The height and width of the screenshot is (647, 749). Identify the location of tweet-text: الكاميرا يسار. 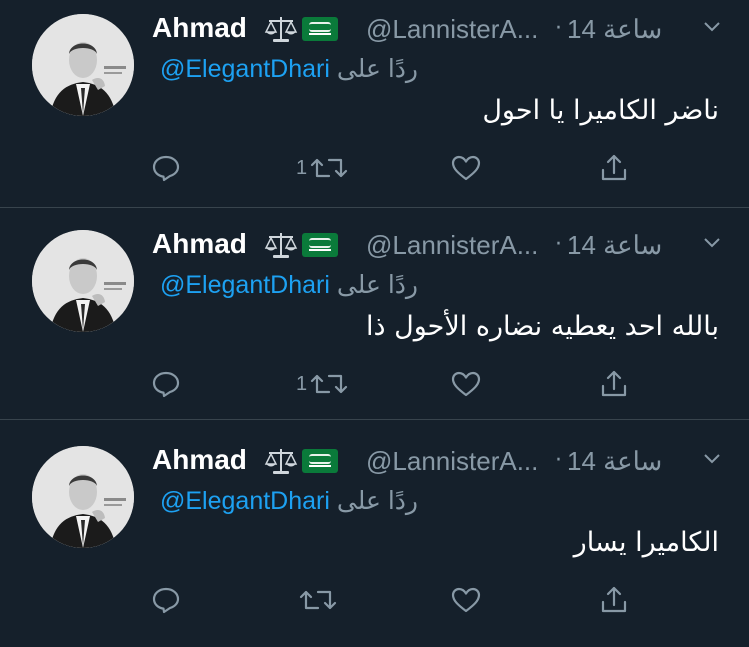
(646, 542).